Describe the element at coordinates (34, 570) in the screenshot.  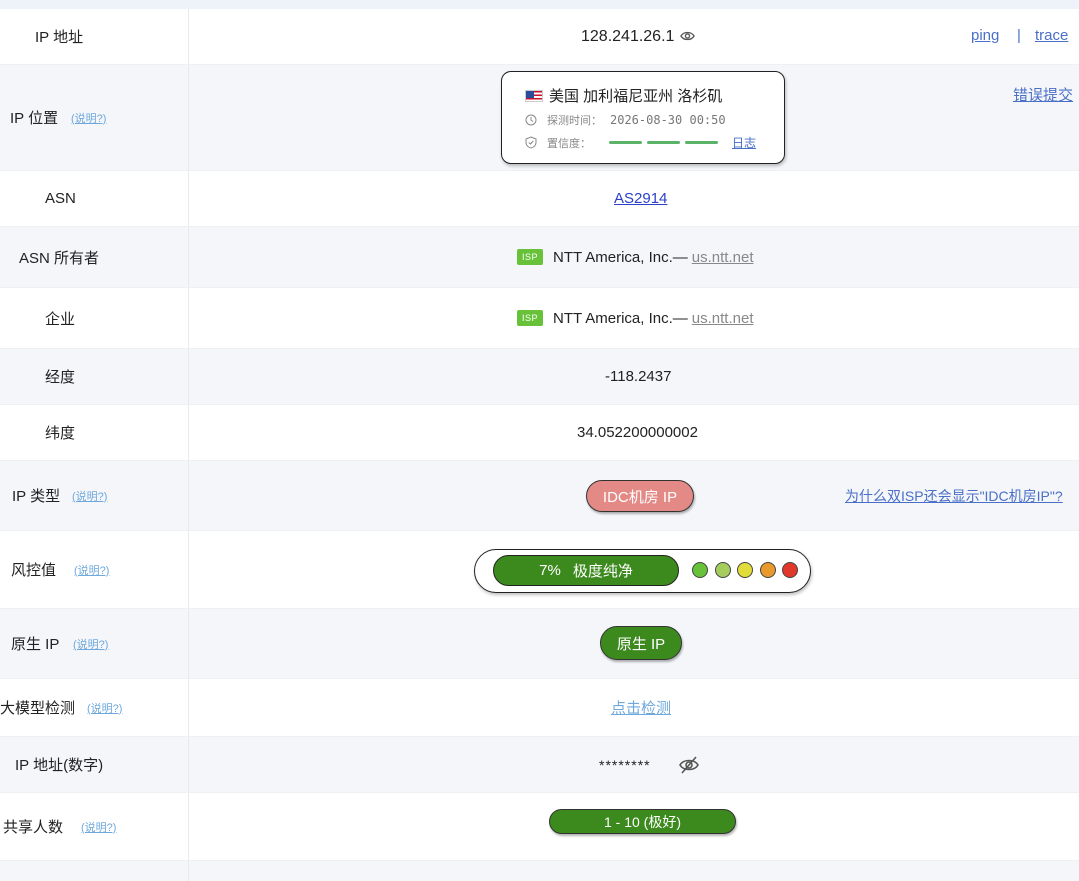
I see `risk-label: 风控值` at that location.